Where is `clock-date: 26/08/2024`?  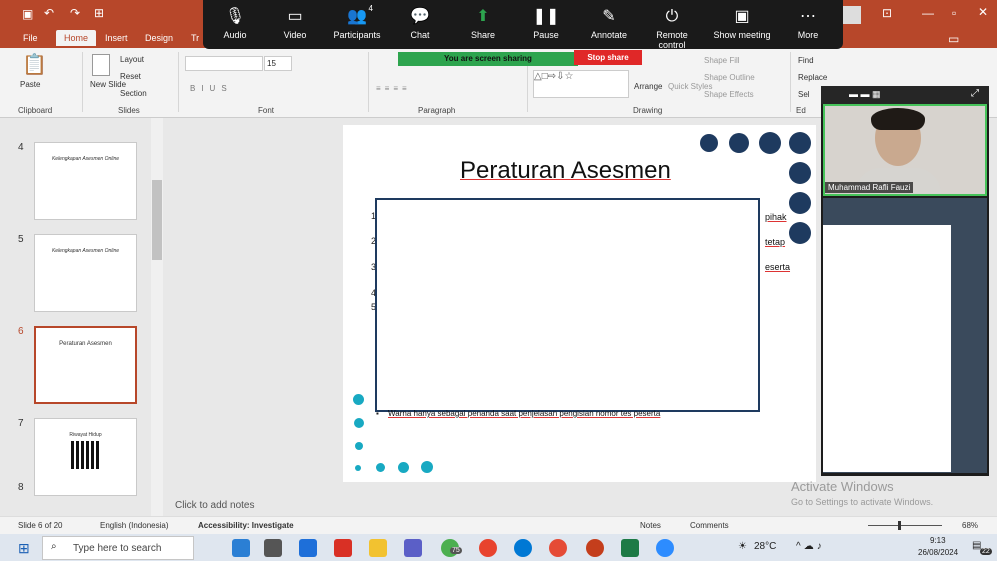 clock-date: 26/08/2024 is located at coordinates (938, 552).